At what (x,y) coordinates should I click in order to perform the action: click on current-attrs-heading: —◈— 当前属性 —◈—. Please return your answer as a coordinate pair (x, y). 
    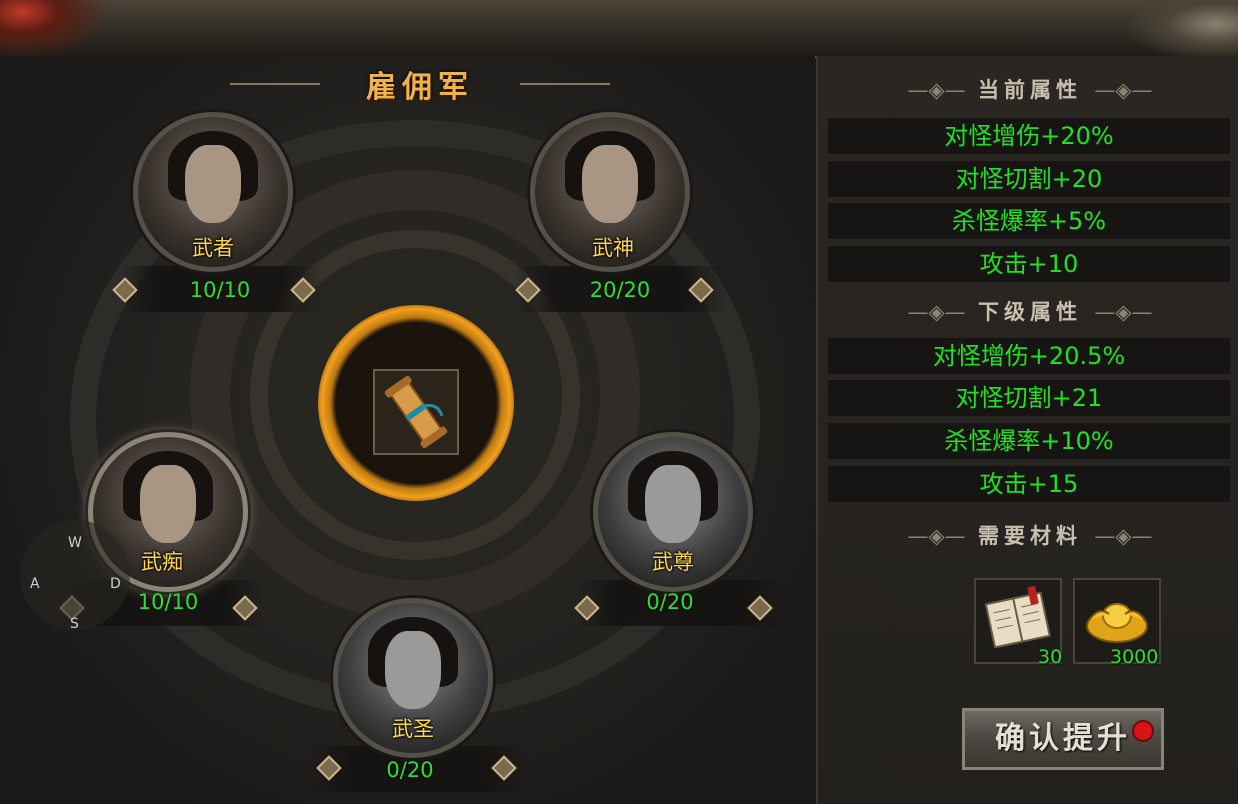
    Looking at the image, I should click on (1030, 89).